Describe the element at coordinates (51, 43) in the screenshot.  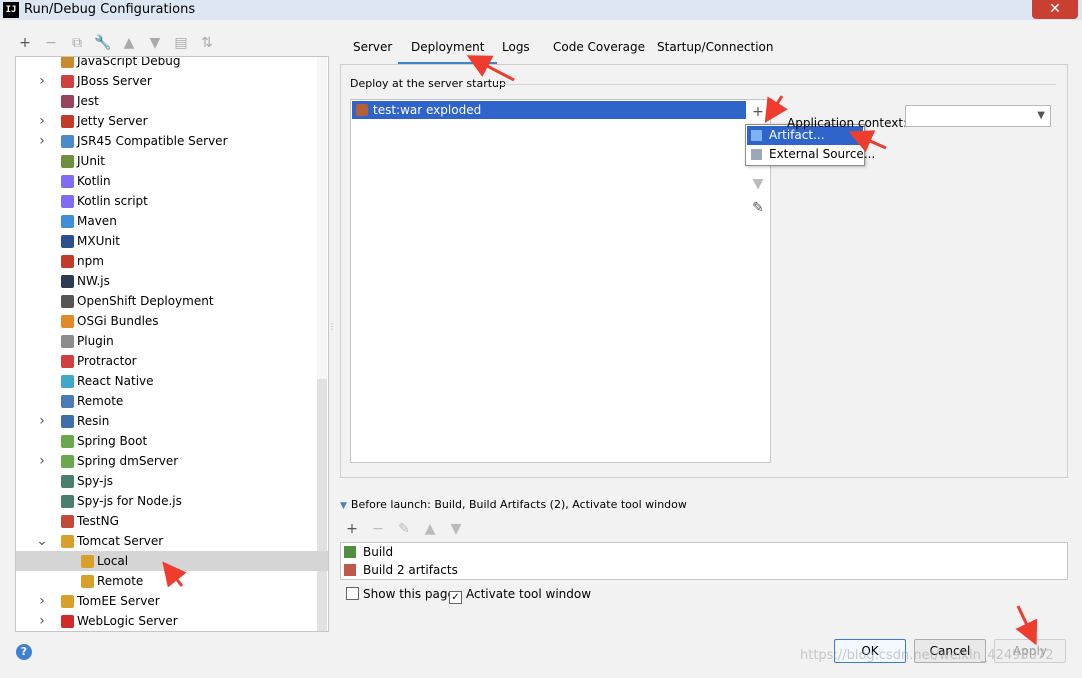
I see `remove-button: −` at that location.